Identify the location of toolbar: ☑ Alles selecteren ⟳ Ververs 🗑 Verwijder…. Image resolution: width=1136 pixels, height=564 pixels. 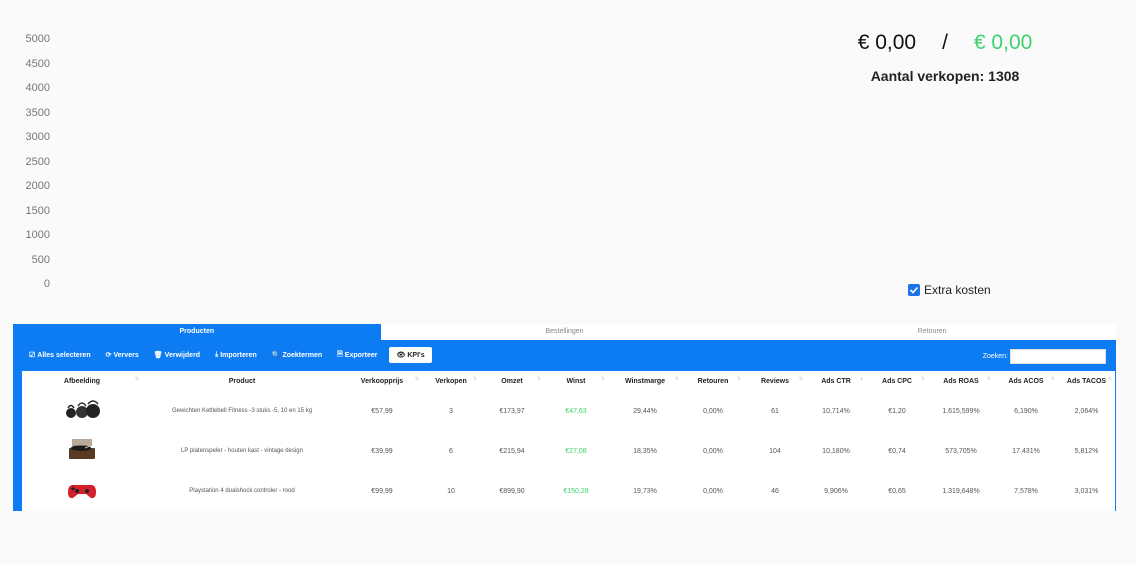
(564, 355).